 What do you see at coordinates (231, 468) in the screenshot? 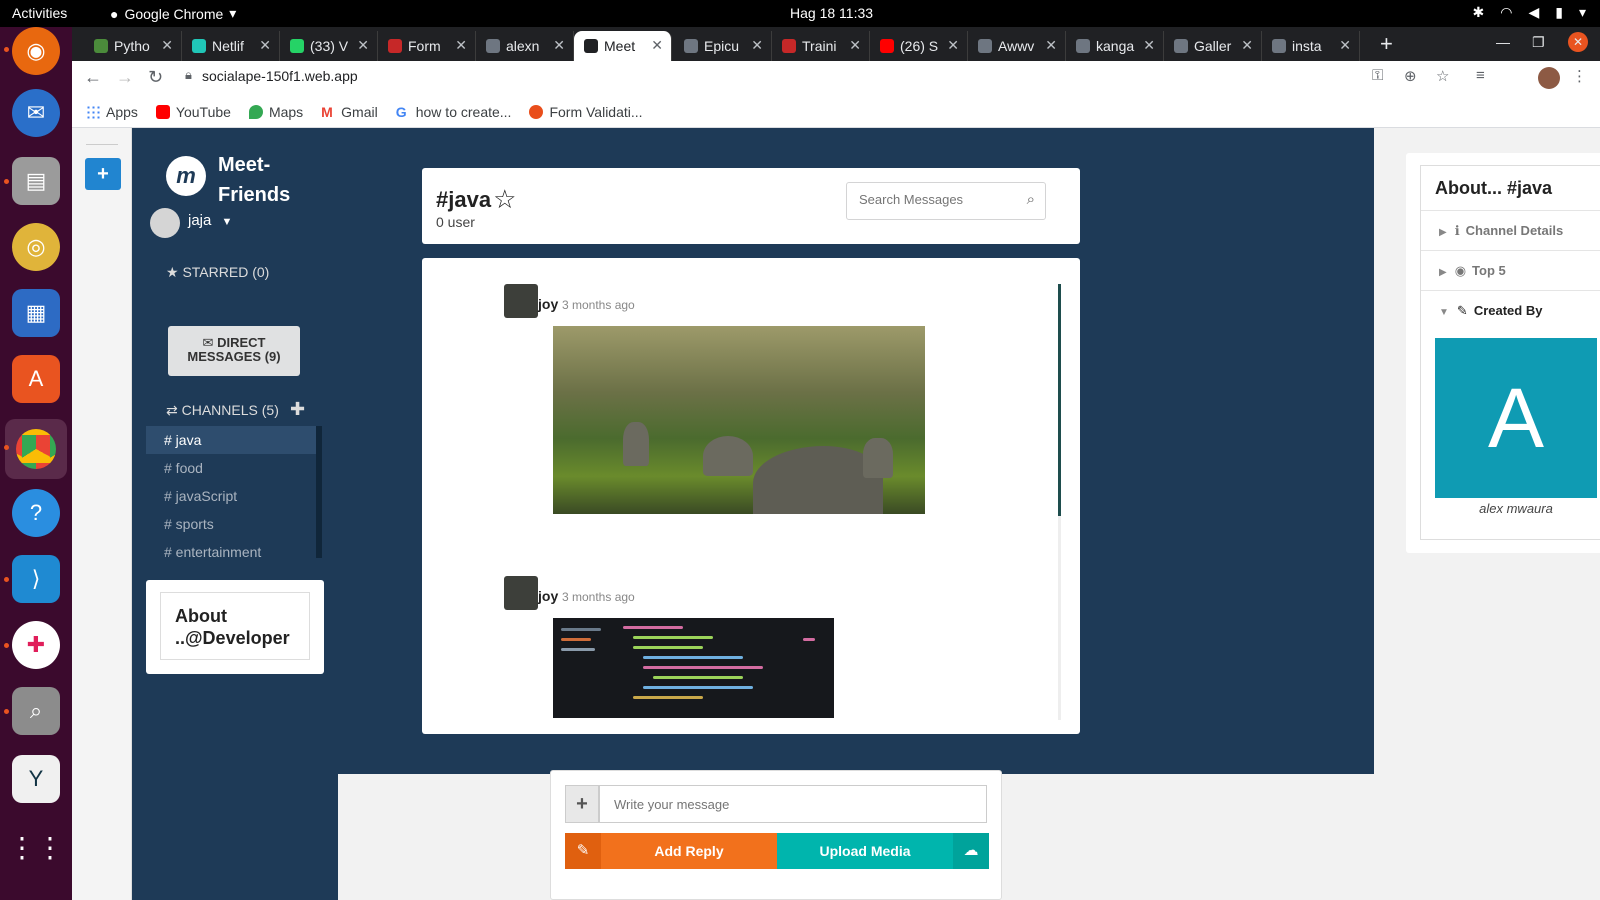
I see `channel-item-food: # food` at bounding box center [231, 468].